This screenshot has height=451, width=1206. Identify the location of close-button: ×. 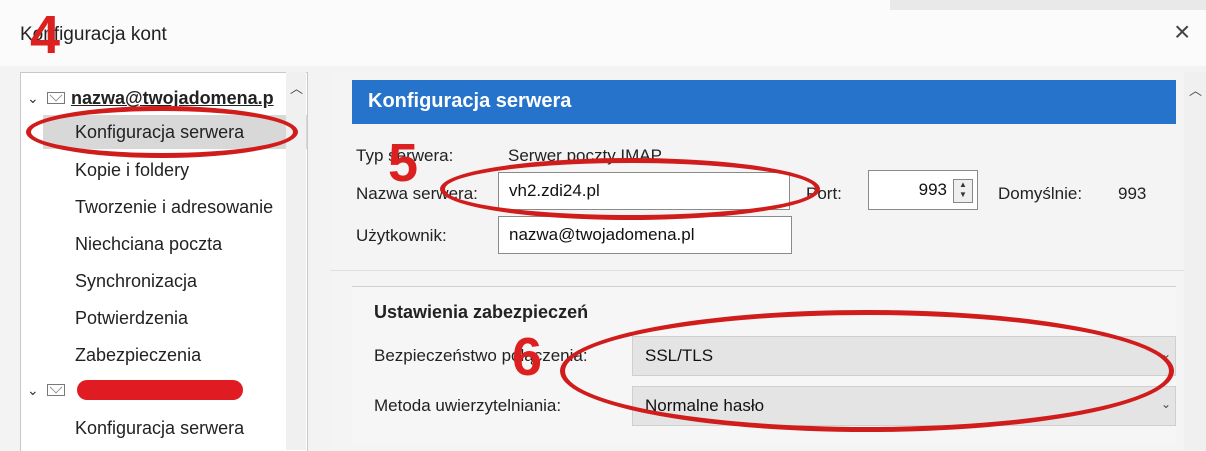
(1182, 32).